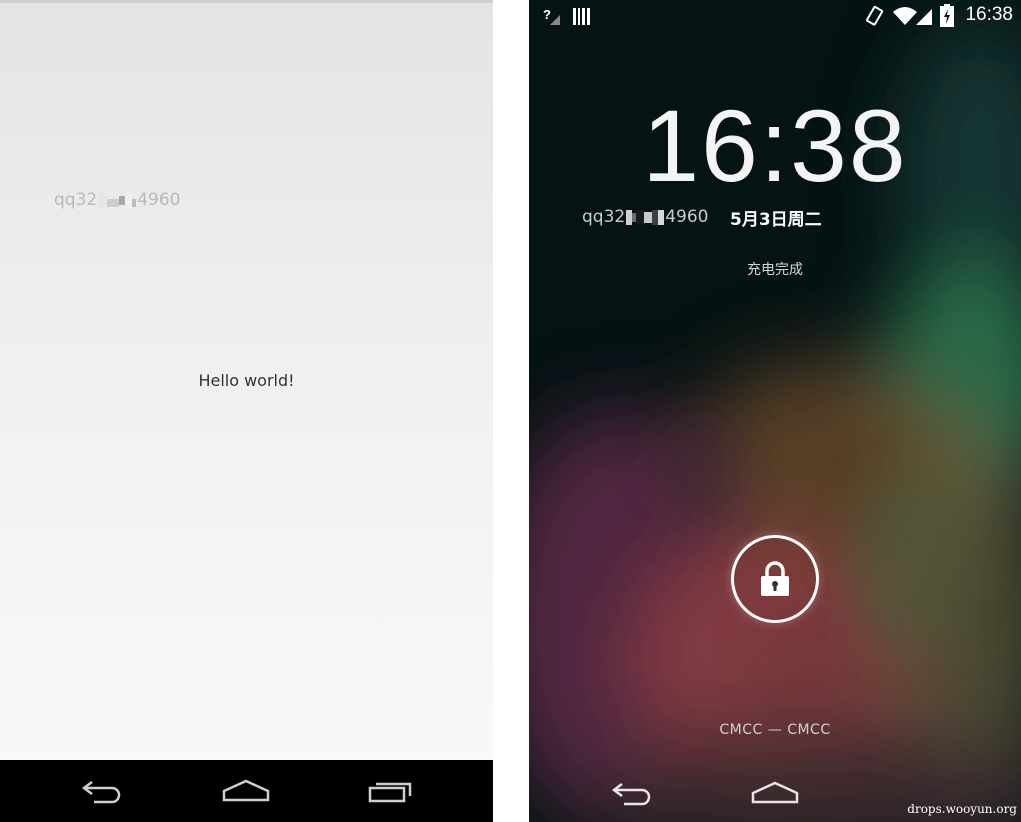 Image resolution: width=1021 pixels, height=822 pixels. What do you see at coordinates (962, 809) in the screenshot?
I see `watermark: drops.wooyun.org` at bounding box center [962, 809].